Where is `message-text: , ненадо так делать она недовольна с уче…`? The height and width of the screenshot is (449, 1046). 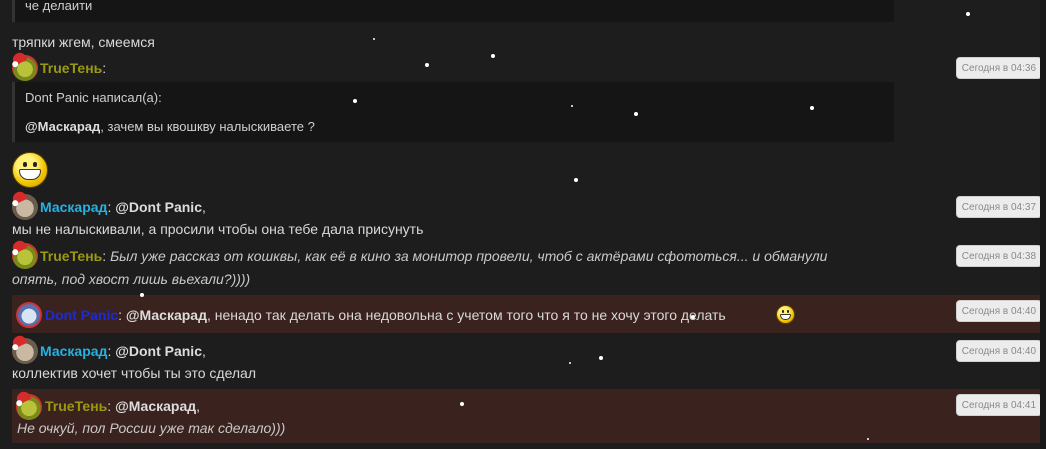
message-text: , ненадо так делать она недовольна с уче… is located at coordinates (466, 315).